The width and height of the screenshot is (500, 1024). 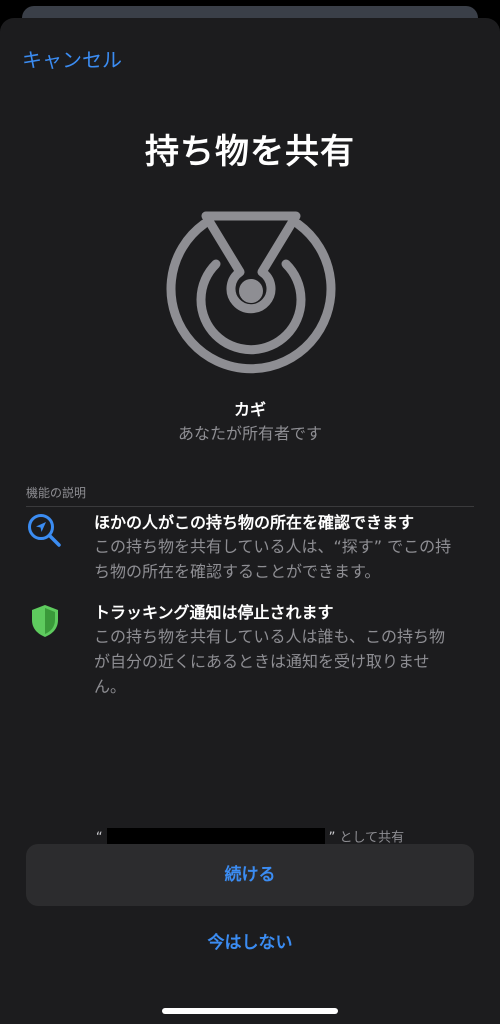 I want to click on section-label: 機能の説明, so click(x=56, y=493).